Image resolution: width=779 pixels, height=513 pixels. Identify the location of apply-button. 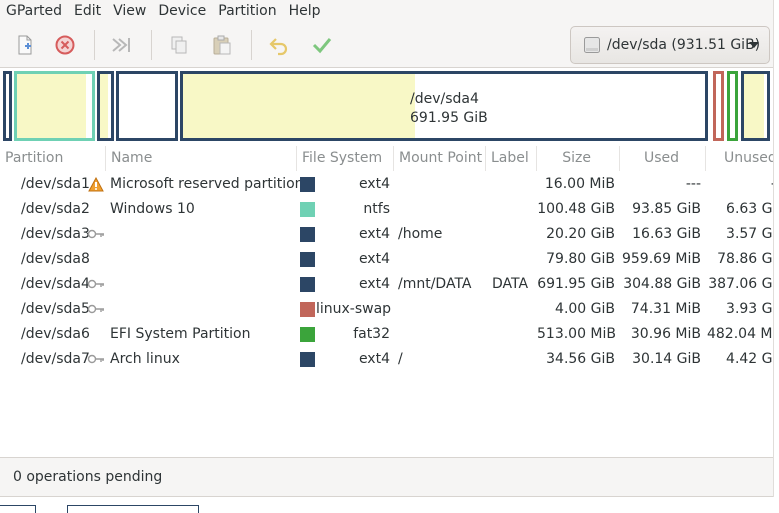
(322, 45).